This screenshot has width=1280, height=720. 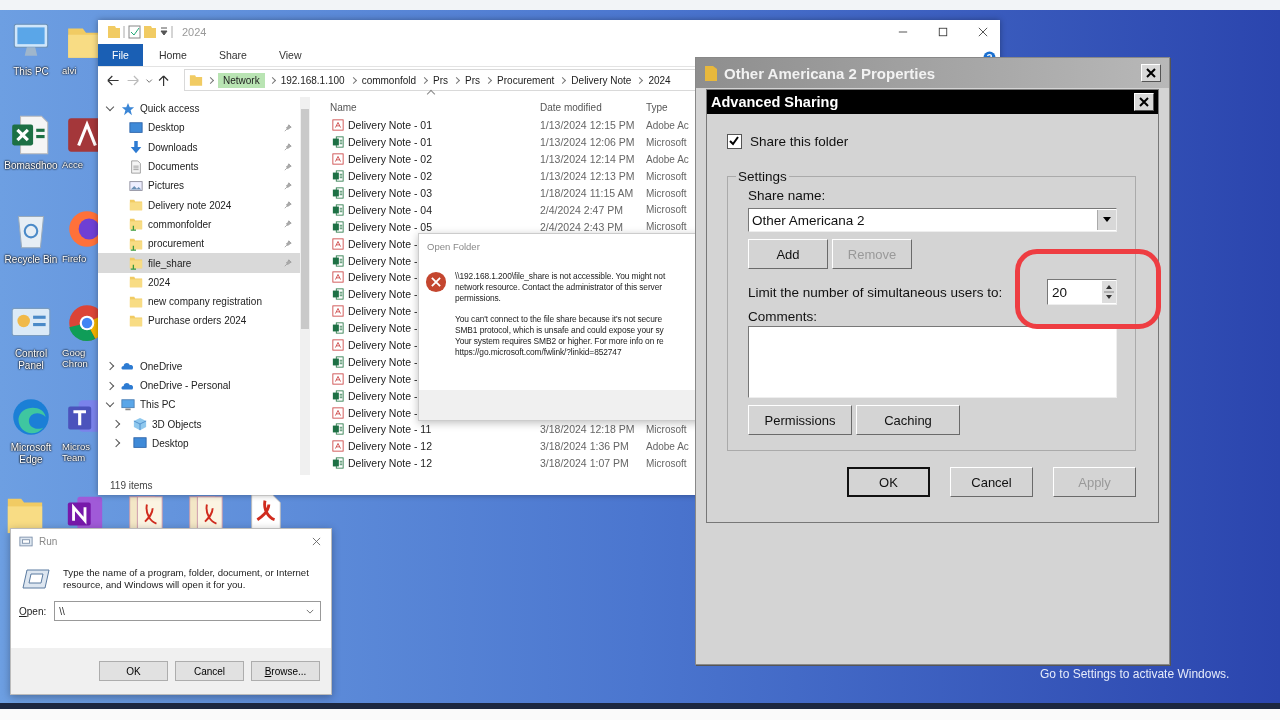 I want to click on column-header: Type, so click(x=671, y=107).